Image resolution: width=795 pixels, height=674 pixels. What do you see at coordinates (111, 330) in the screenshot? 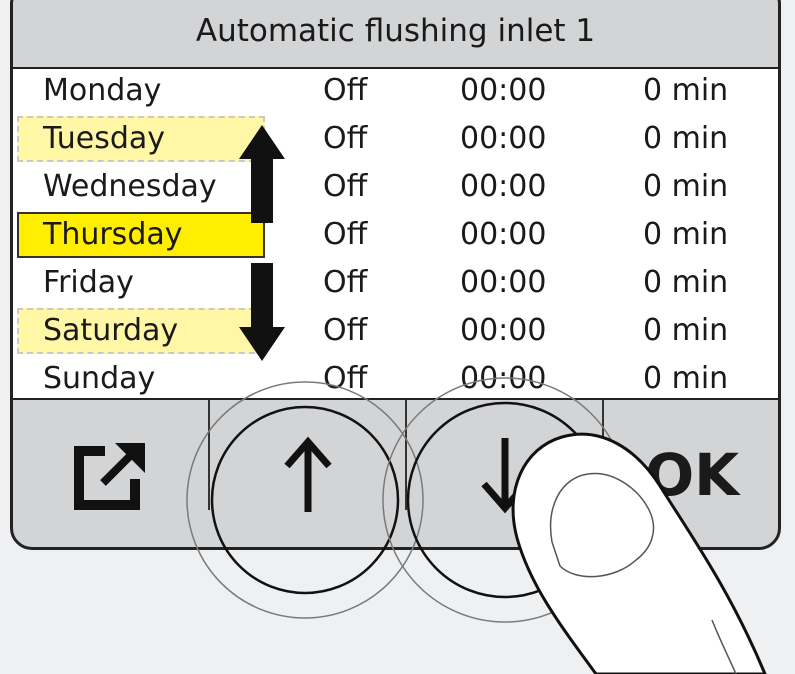
I see `day-label: Saturday` at bounding box center [111, 330].